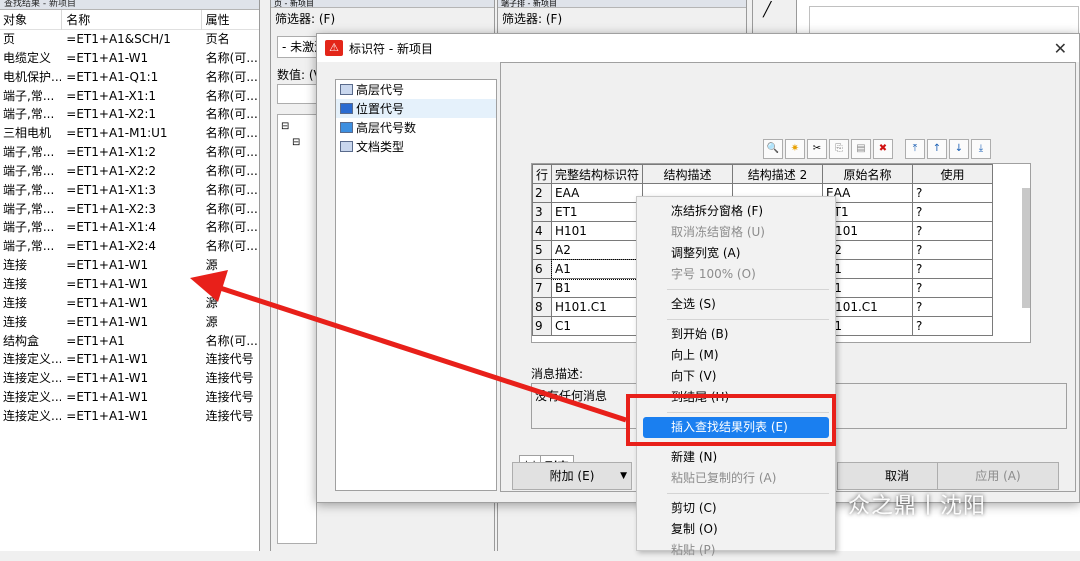 This screenshot has height=561, width=1080. I want to click on annotation-arrow, so click(408, 346).